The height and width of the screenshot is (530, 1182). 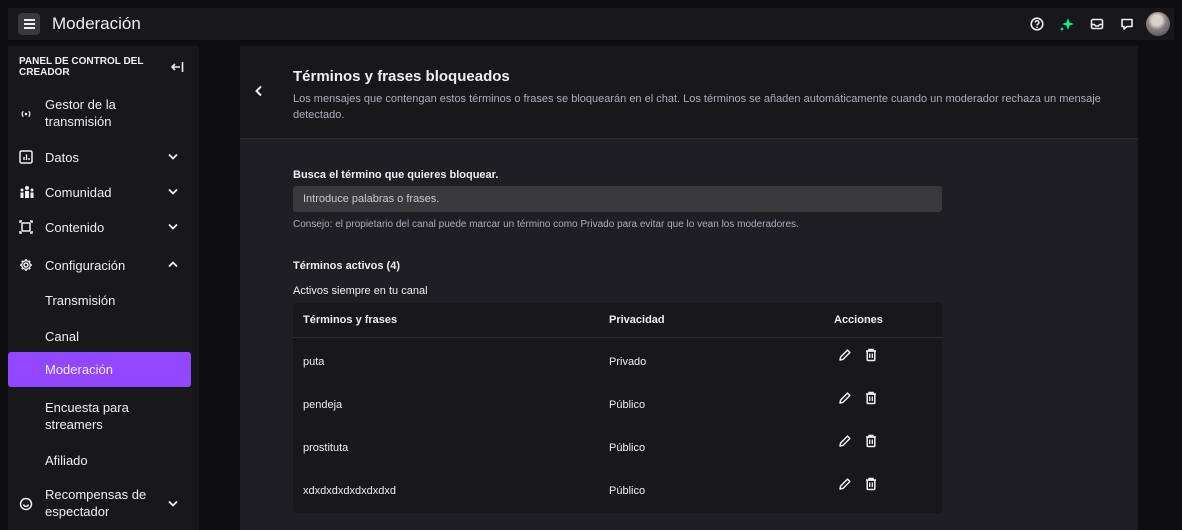 What do you see at coordinates (80, 300) in the screenshot?
I see `sidebar-subitem-transmision: Transmisión` at bounding box center [80, 300].